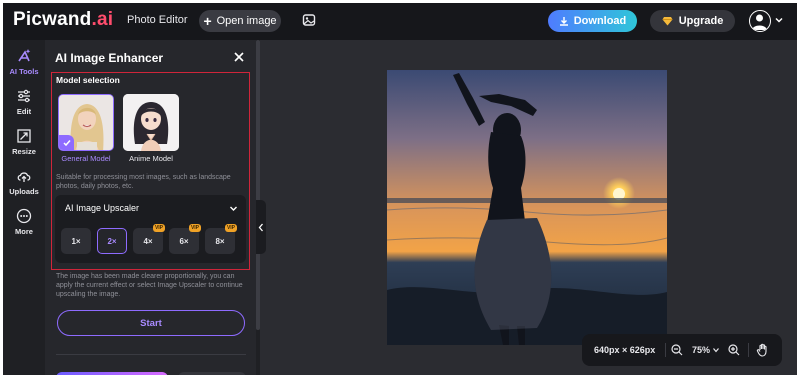  I want to click on more-icon, so click(24, 216).